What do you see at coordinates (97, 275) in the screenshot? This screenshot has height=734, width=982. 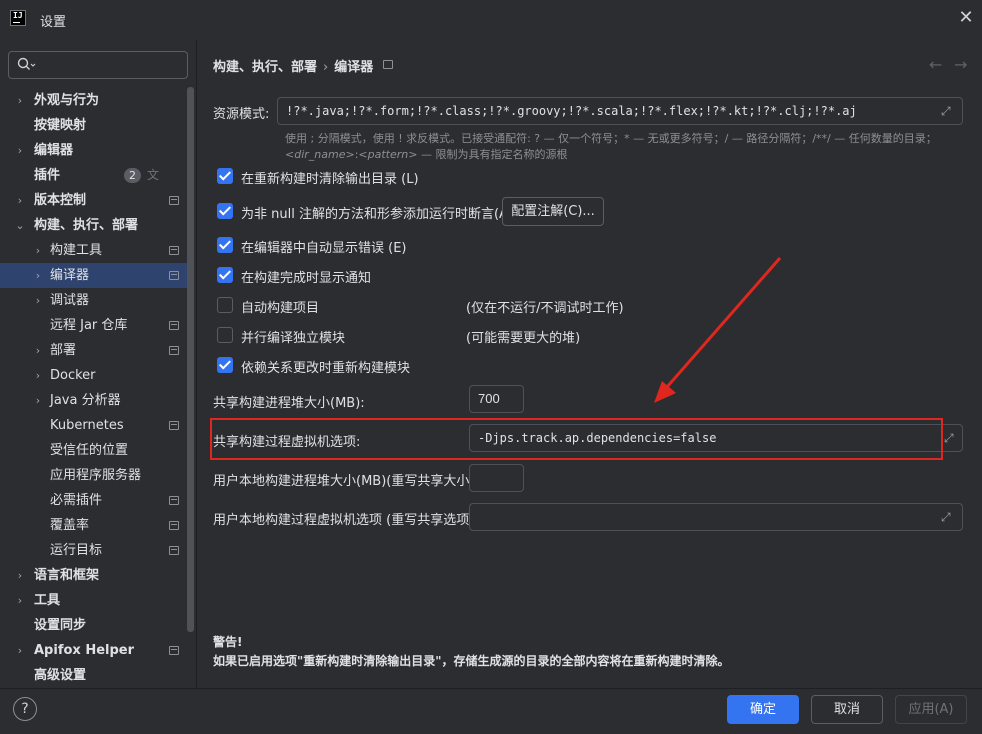 I see `sidebar-item-compiler: › 编译器` at bounding box center [97, 275].